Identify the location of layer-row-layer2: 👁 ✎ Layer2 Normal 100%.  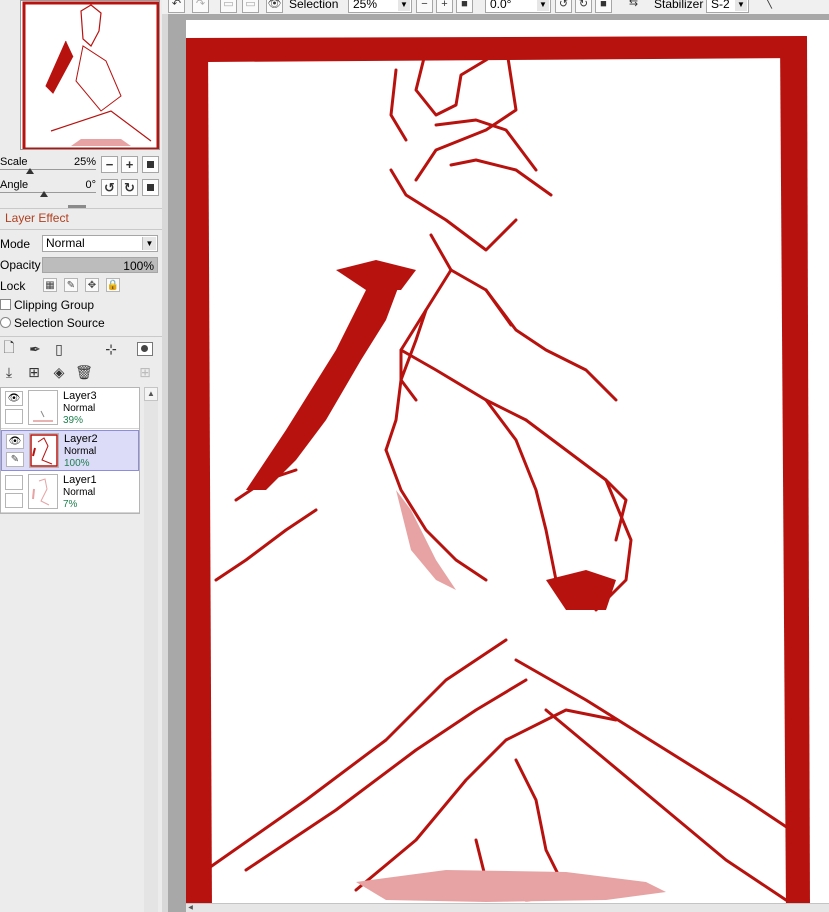
(70, 450).